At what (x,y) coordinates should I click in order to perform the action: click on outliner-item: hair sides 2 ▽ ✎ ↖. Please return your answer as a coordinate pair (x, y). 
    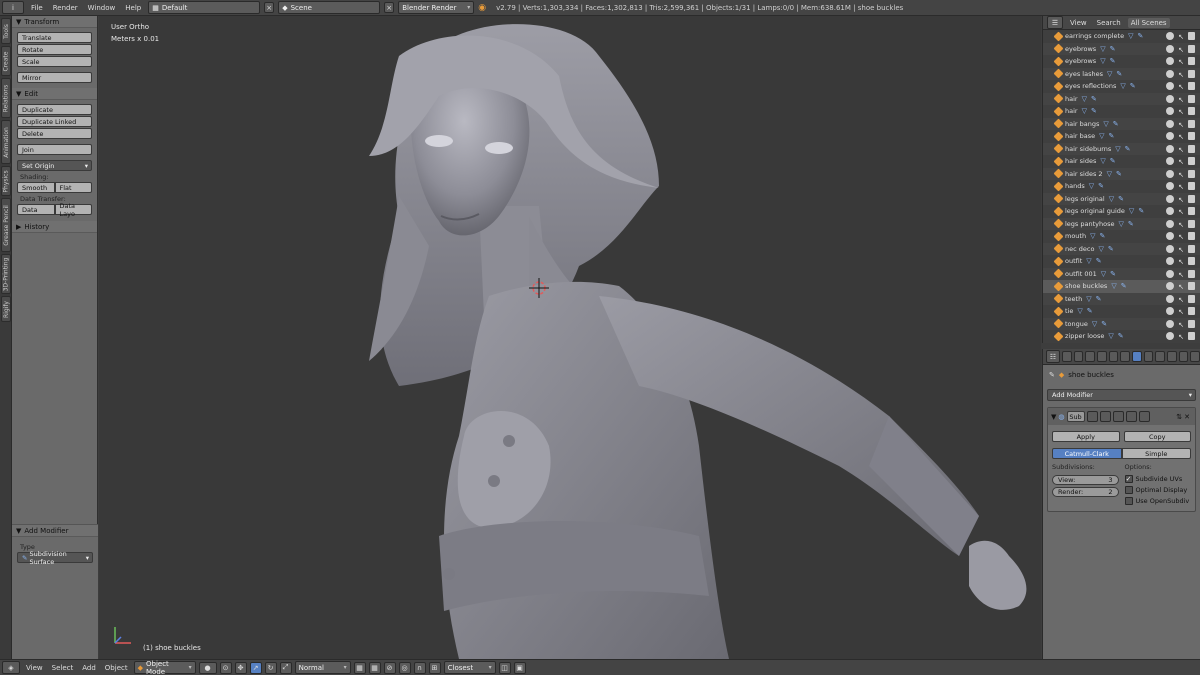
    Looking at the image, I should click on (1121, 173).